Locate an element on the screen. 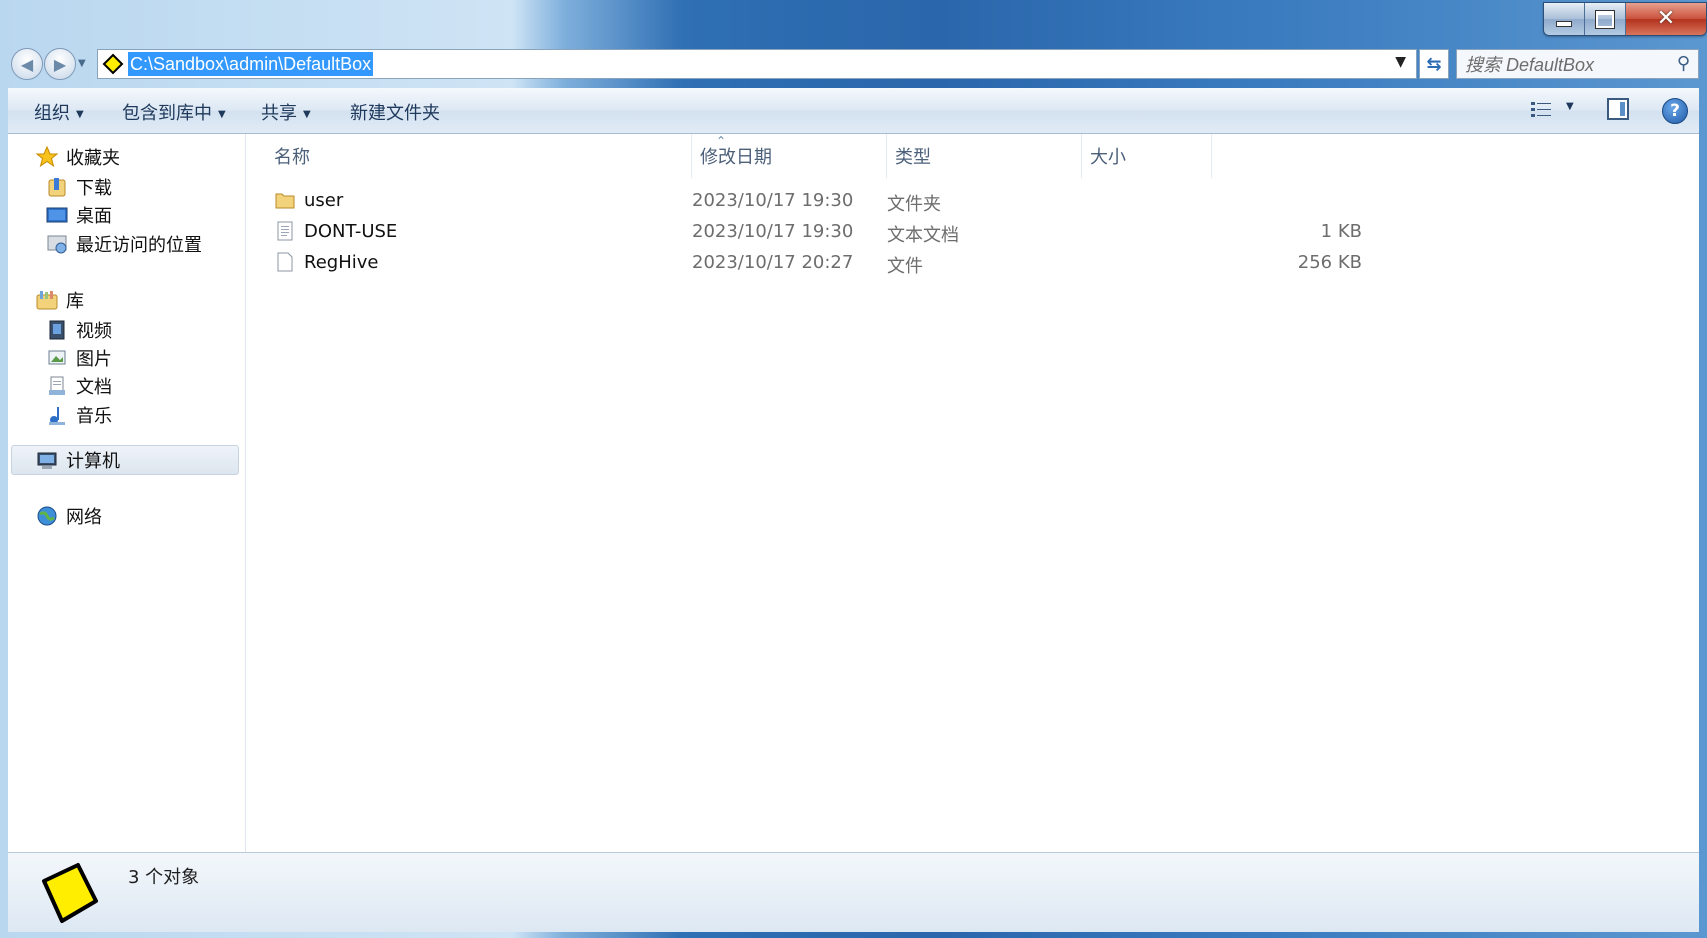 Image resolution: width=1707 pixels, height=938 pixels. table-row: RegHive 2023/10/17 20:27 文件 256 KB is located at coordinates (817, 262).